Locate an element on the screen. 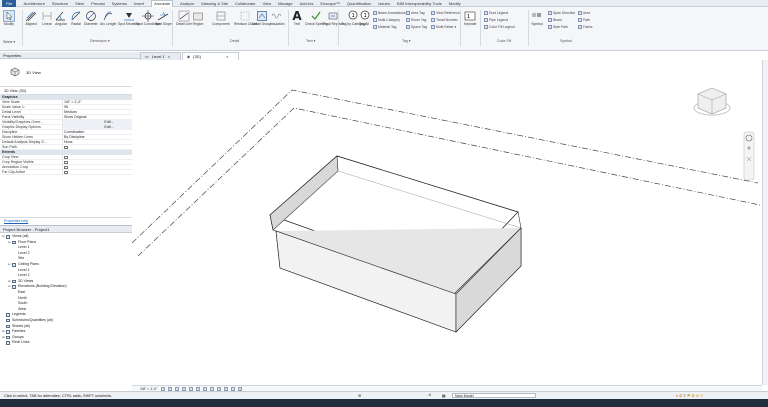  beam-symbol-button: Beam is located at coordinates (555, 20).